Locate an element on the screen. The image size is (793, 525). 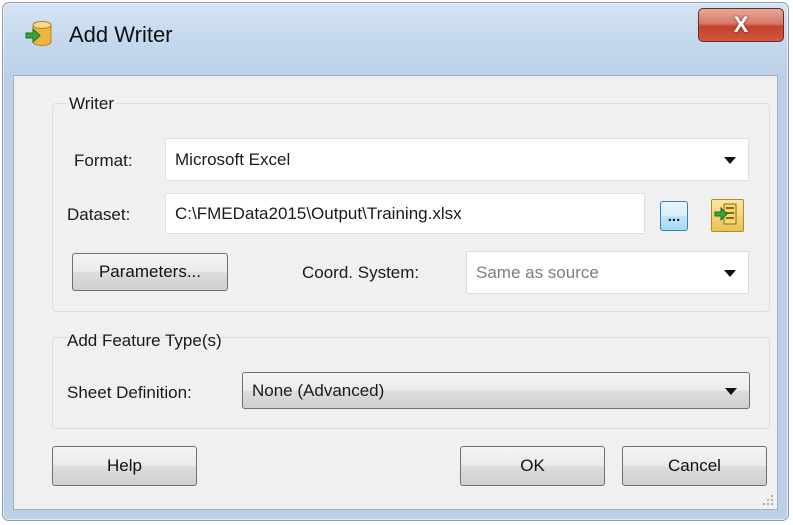
sheet-definition-value: None (Advanced) is located at coordinates (318, 390).